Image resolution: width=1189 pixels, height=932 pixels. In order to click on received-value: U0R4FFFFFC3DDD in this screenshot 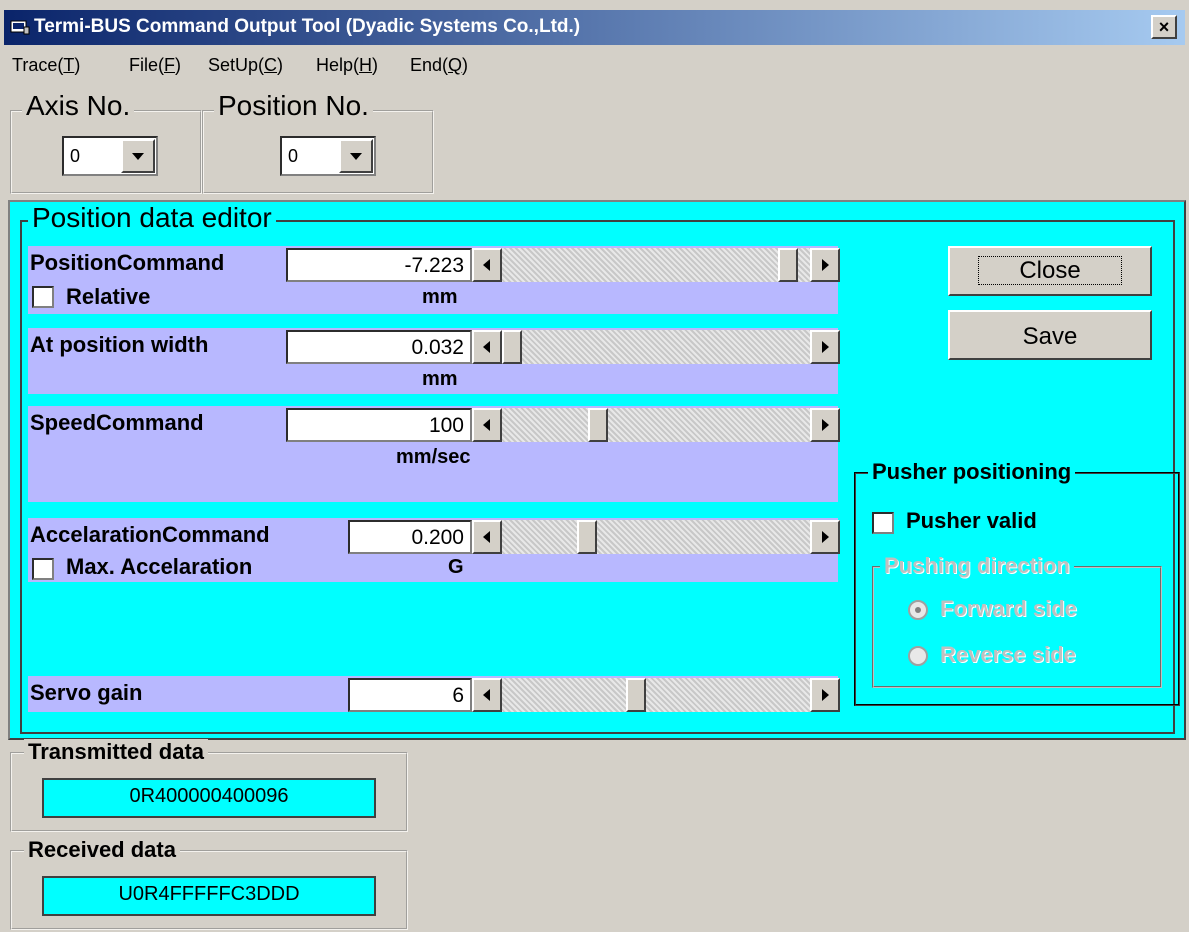, I will do `click(209, 896)`.